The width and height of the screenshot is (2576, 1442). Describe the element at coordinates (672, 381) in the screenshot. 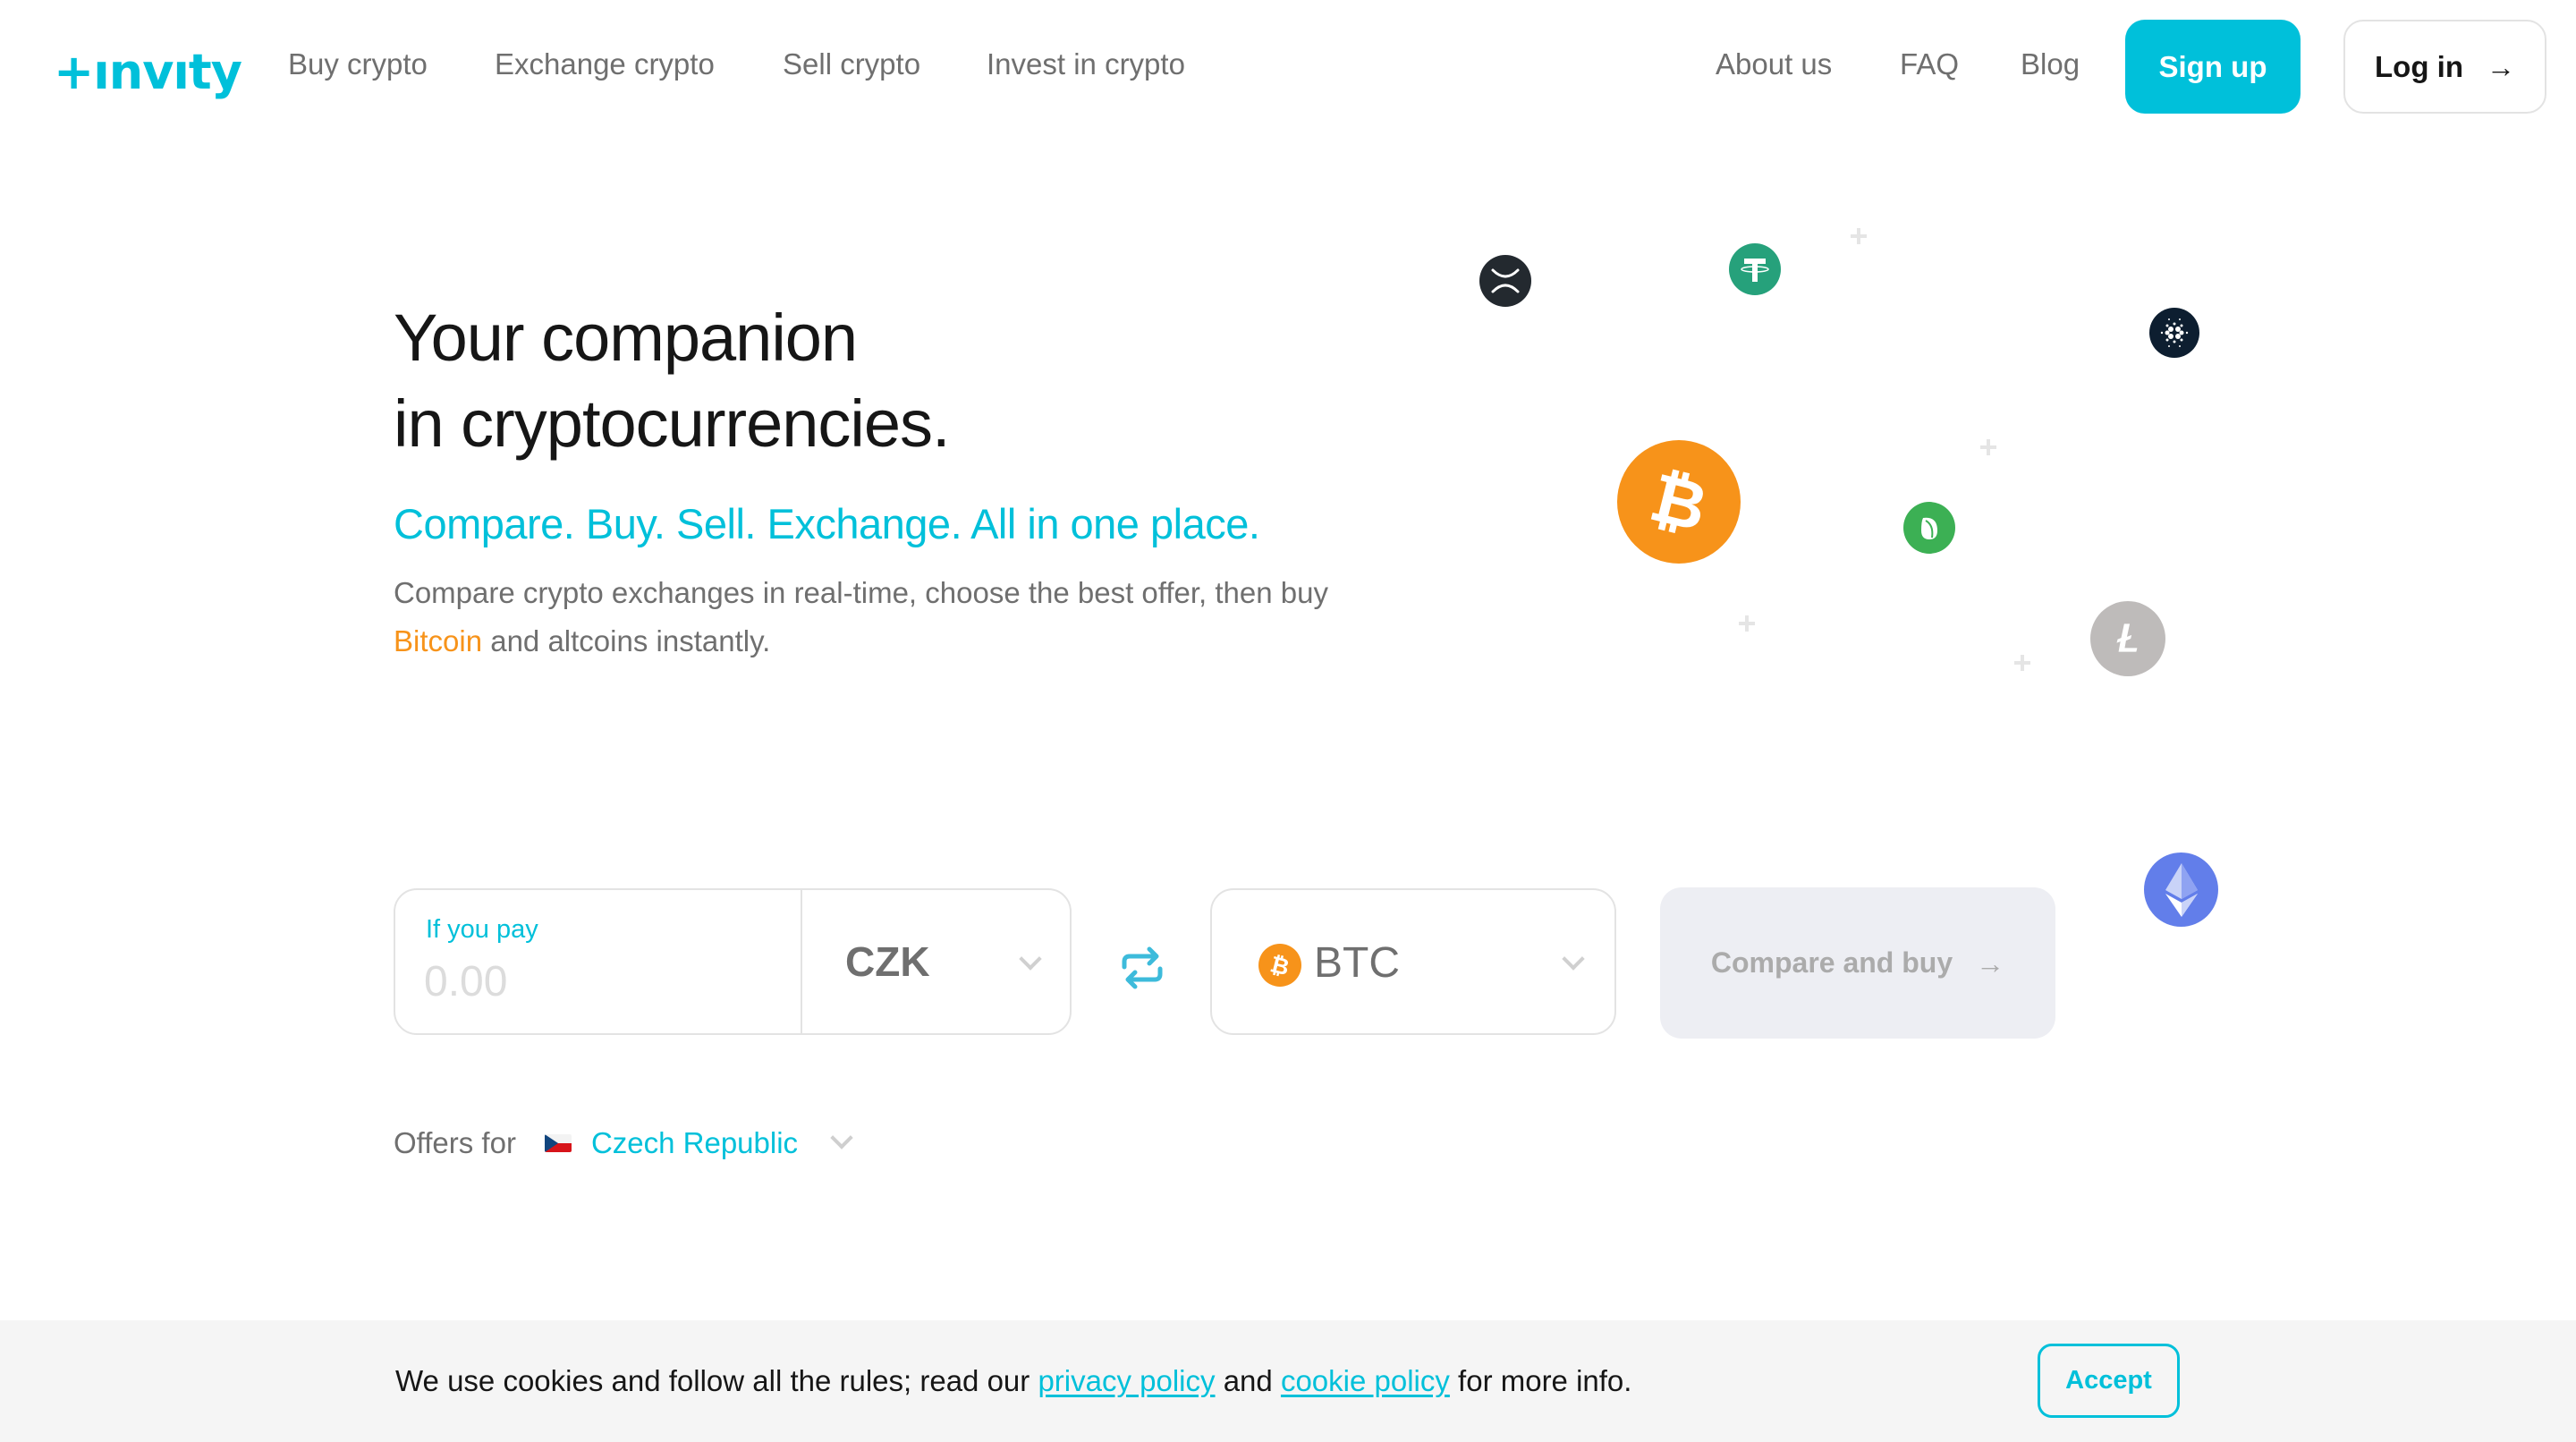

I see `hero-title: Your companion in cryptocurrencies.` at that location.